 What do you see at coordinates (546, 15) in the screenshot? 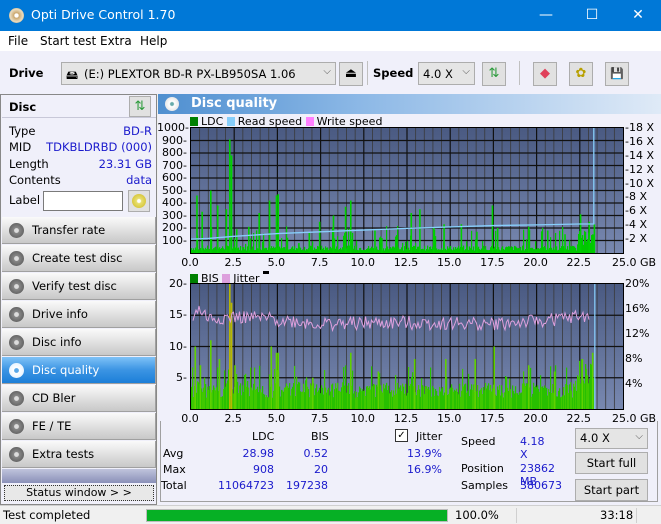
I see `minimize-button: —` at bounding box center [546, 15].